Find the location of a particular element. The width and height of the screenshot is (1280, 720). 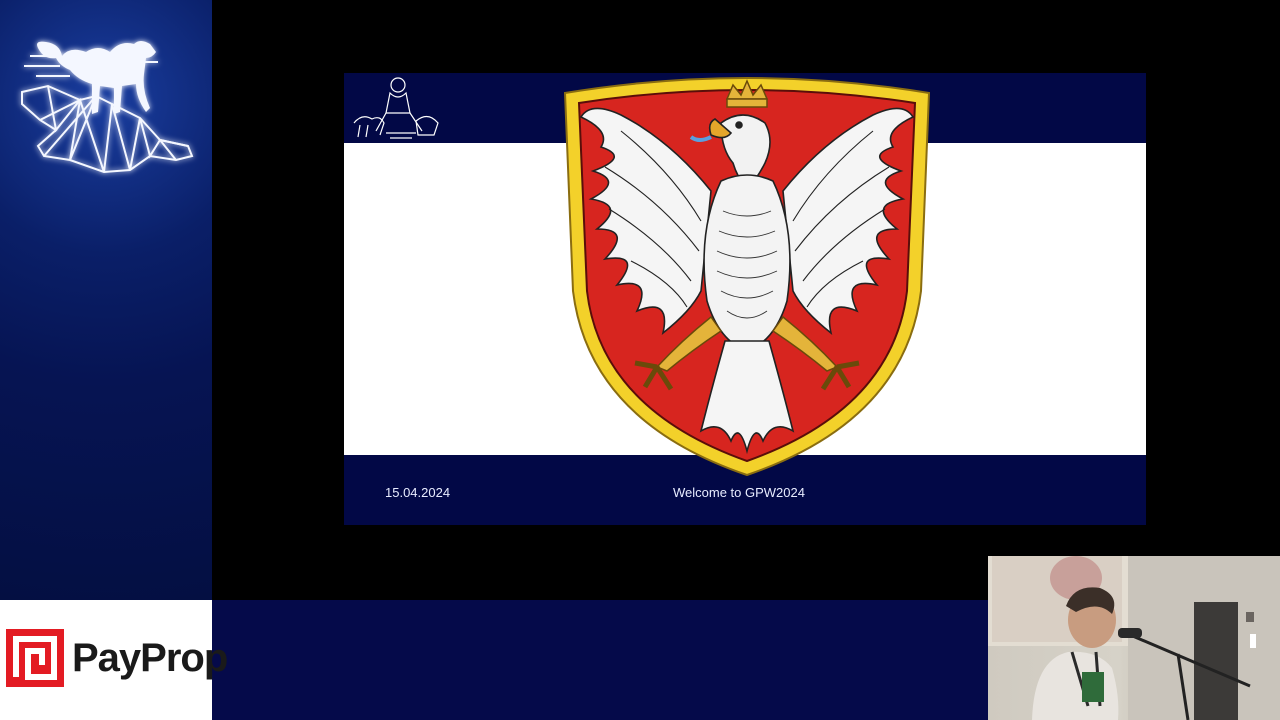

conference-sidebar is located at coordinates (106, 300).